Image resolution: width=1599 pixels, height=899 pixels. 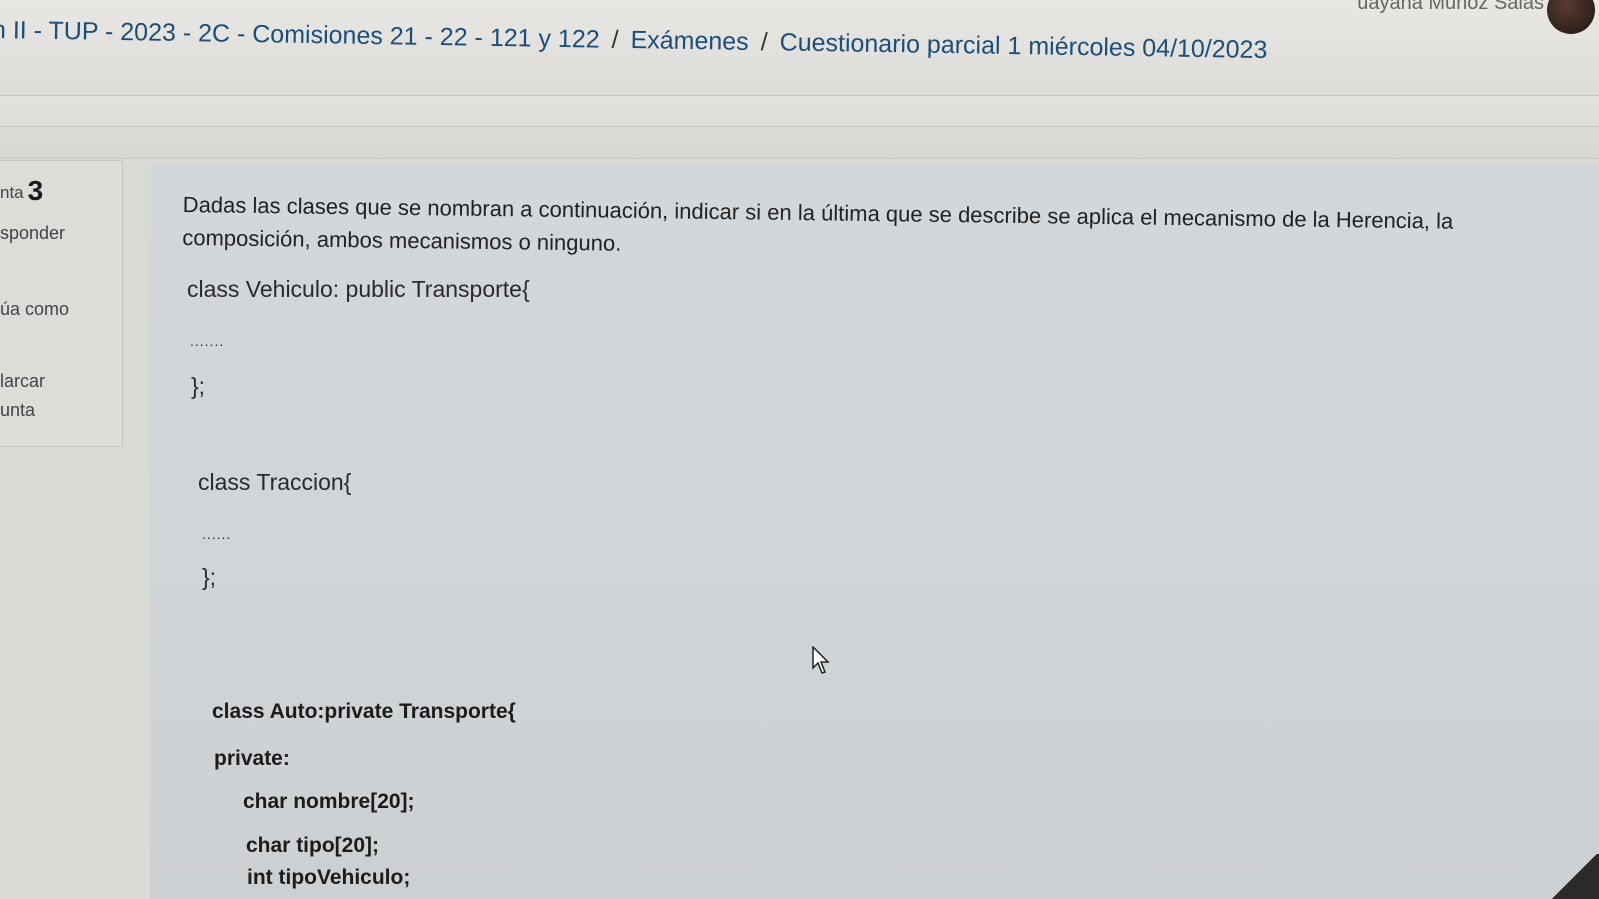 What do you see at coordinates (17, 410) in the screenshot?
I see `flag-question-link-cont: unta` at bounding box center [17, 410].